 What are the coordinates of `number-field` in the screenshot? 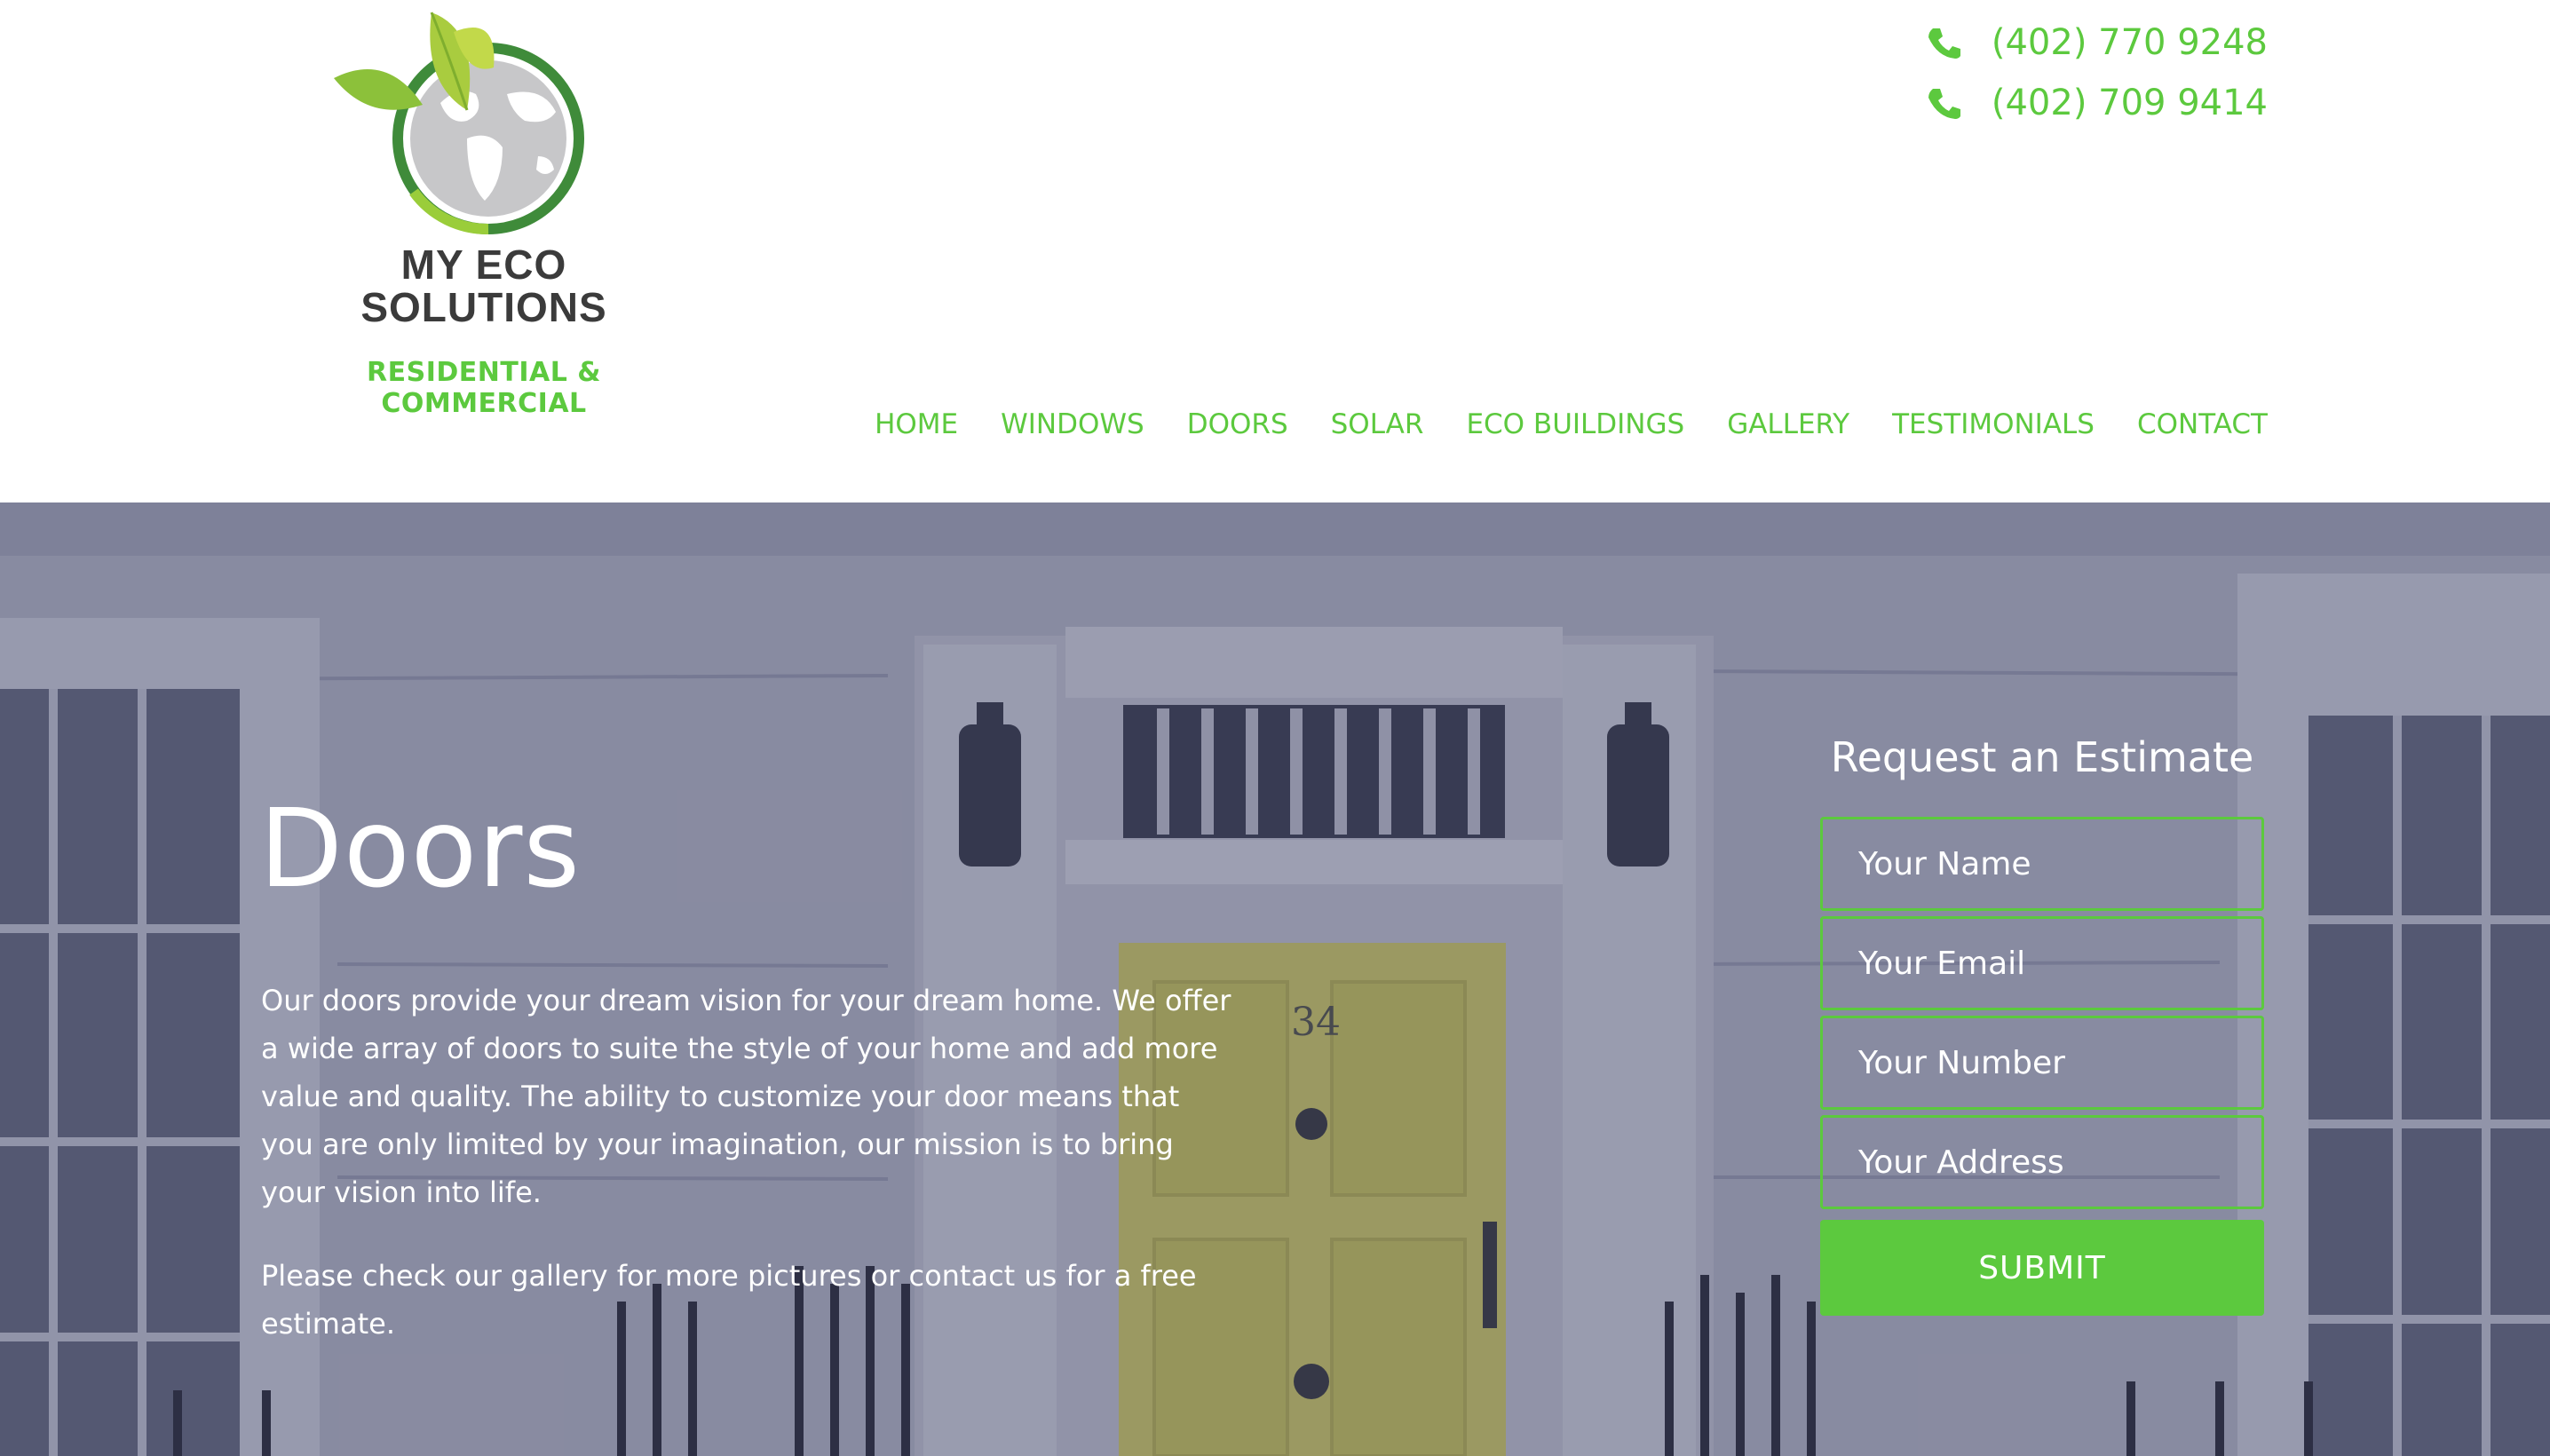 It's located at (2042, 1063).